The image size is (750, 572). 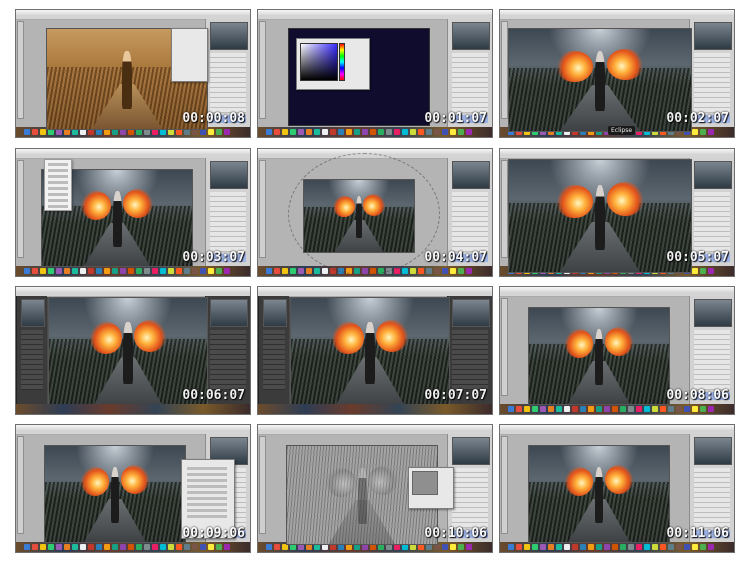 What do you see at coordinates (189, 55) in the screenshot?
I see `adjustment-panel` at bounding box center [189, 55].